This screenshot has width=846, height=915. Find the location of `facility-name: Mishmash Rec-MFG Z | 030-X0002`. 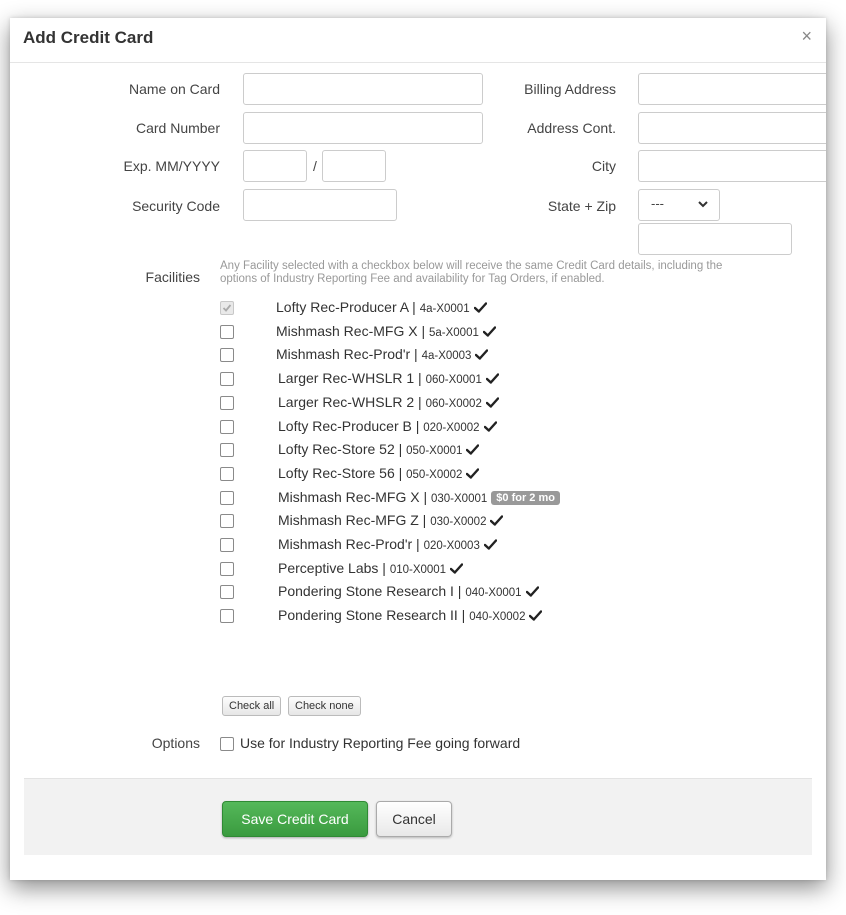

facility-name: Mishmash Rec-MFG Z | 030-X0002 is located at coordinates (391, 520).